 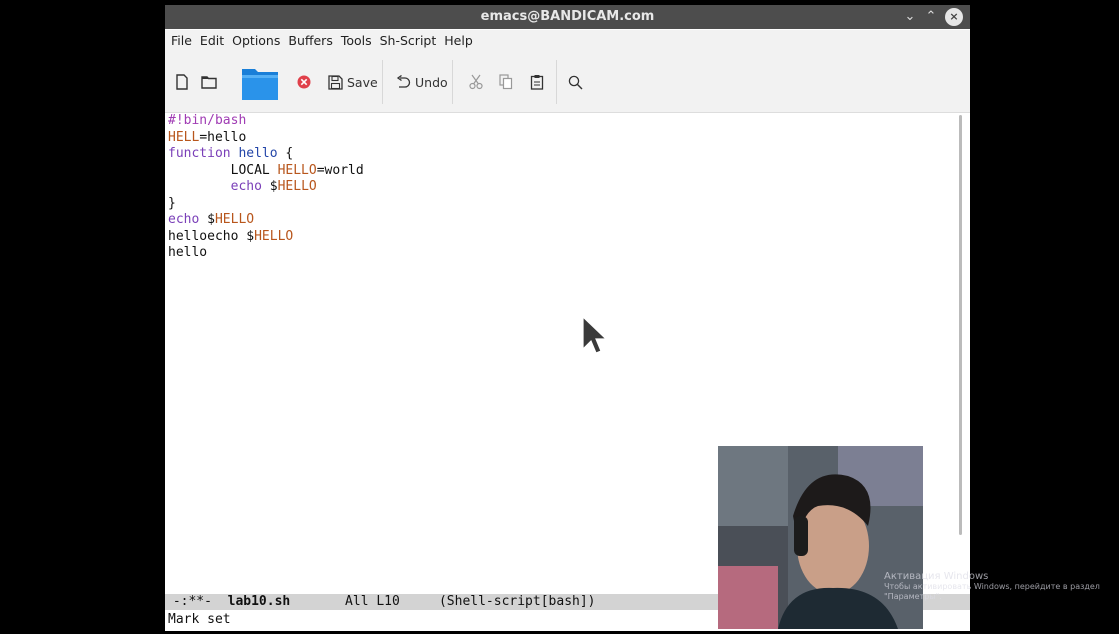 I want to click on kill-buffer-button, so click(x=304, y=82).